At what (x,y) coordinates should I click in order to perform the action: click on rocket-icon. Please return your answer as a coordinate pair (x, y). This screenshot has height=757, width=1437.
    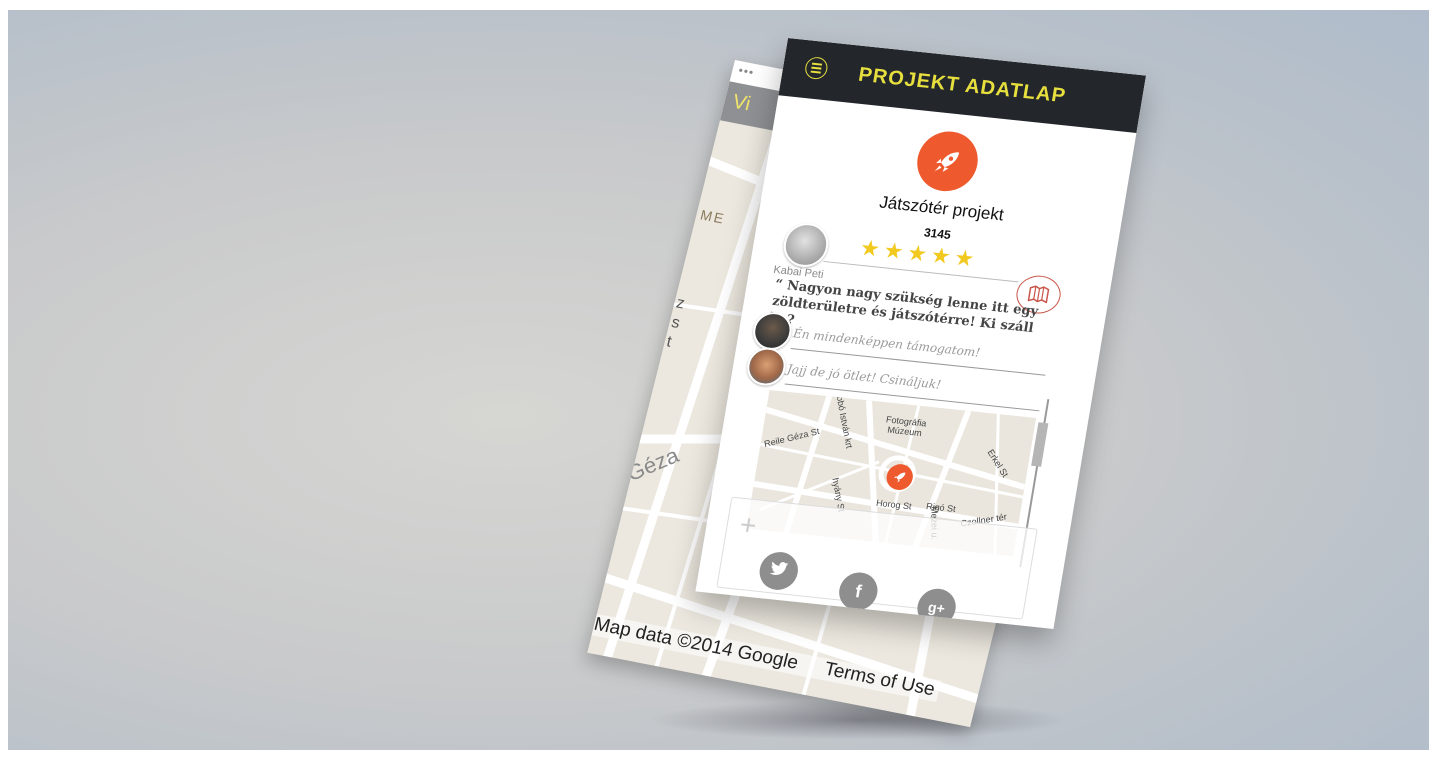
    Looking at the image, I should click on (947, 161).